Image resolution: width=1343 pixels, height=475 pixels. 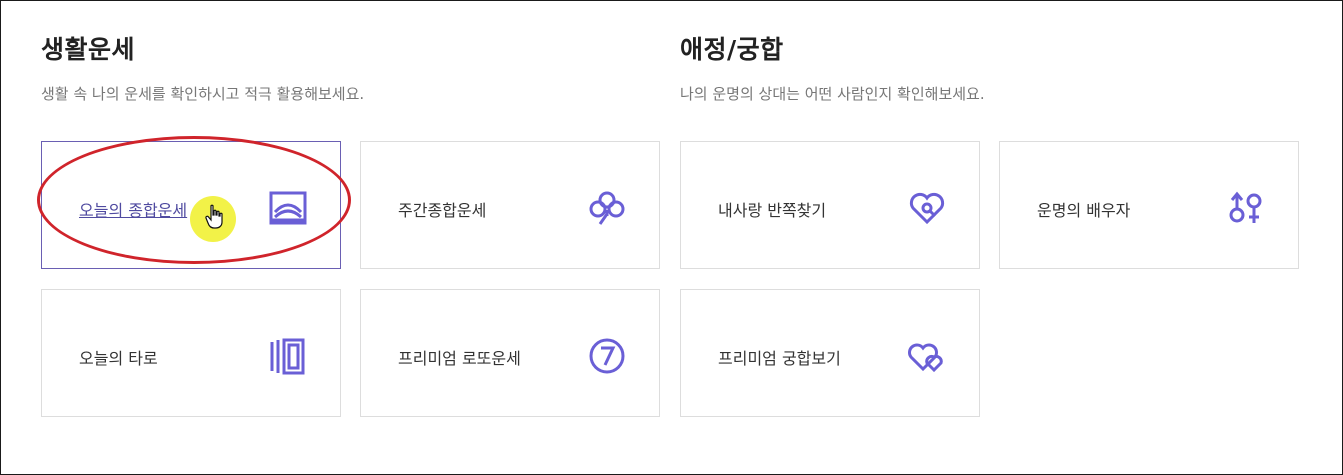 What do you see at coordinates (779, 358) in the screenshot?
I see `card-label: 프리미엄 궁합보기` at bounding box center [779, 358].